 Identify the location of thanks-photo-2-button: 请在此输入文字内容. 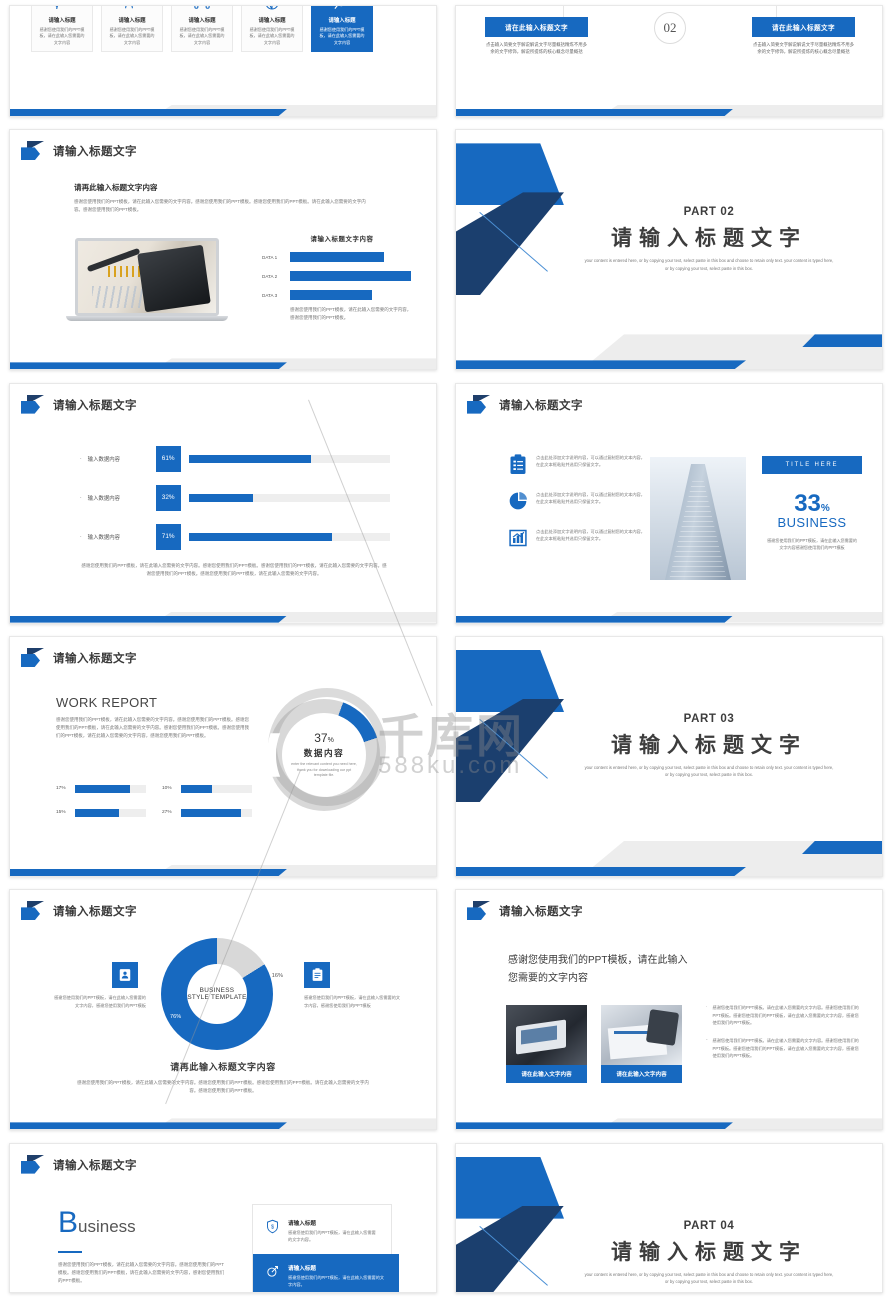
(641, 1074).